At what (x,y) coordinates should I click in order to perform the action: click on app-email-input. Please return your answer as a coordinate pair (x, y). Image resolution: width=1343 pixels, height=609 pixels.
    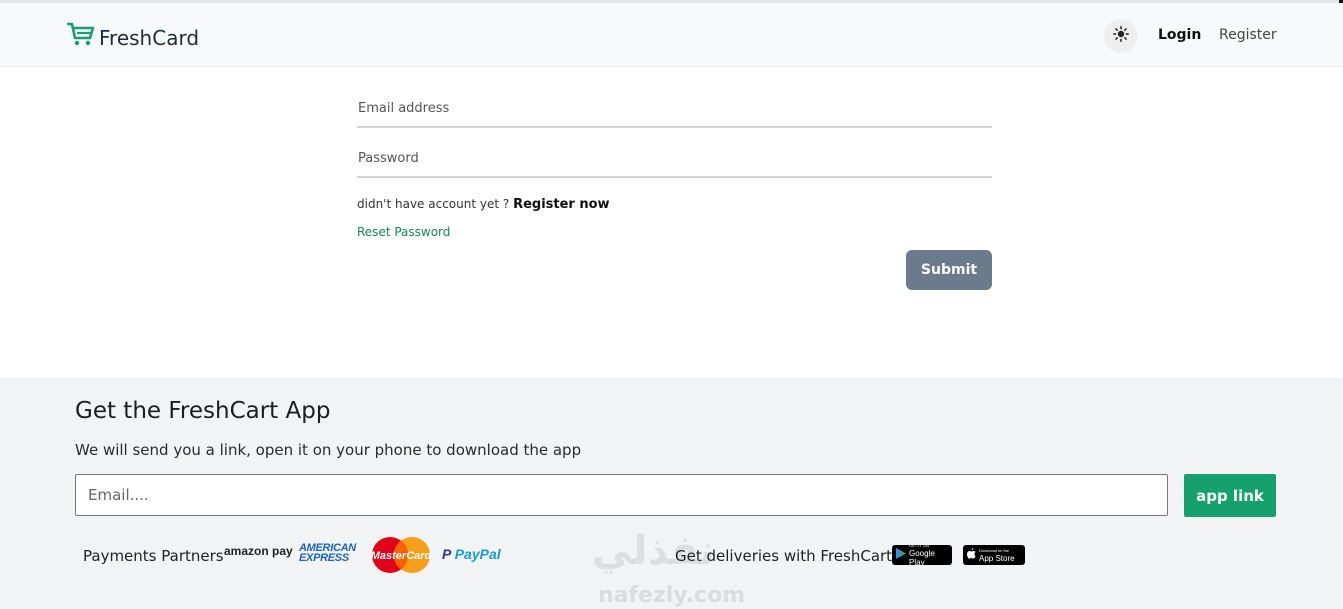
    Looking at the image, I should click on (621, 495).